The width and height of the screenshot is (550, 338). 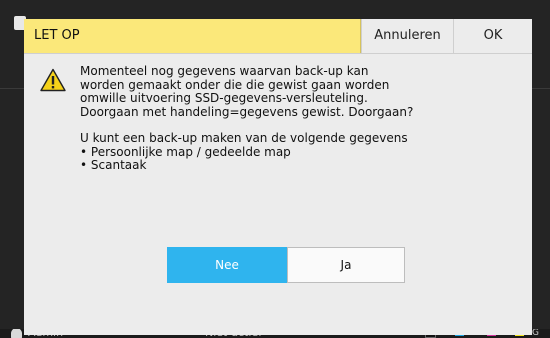 What do you see at coordinates (346, 265) in the screenshot?
I see `yes-button: Ja` at bounding box center [346, 265].